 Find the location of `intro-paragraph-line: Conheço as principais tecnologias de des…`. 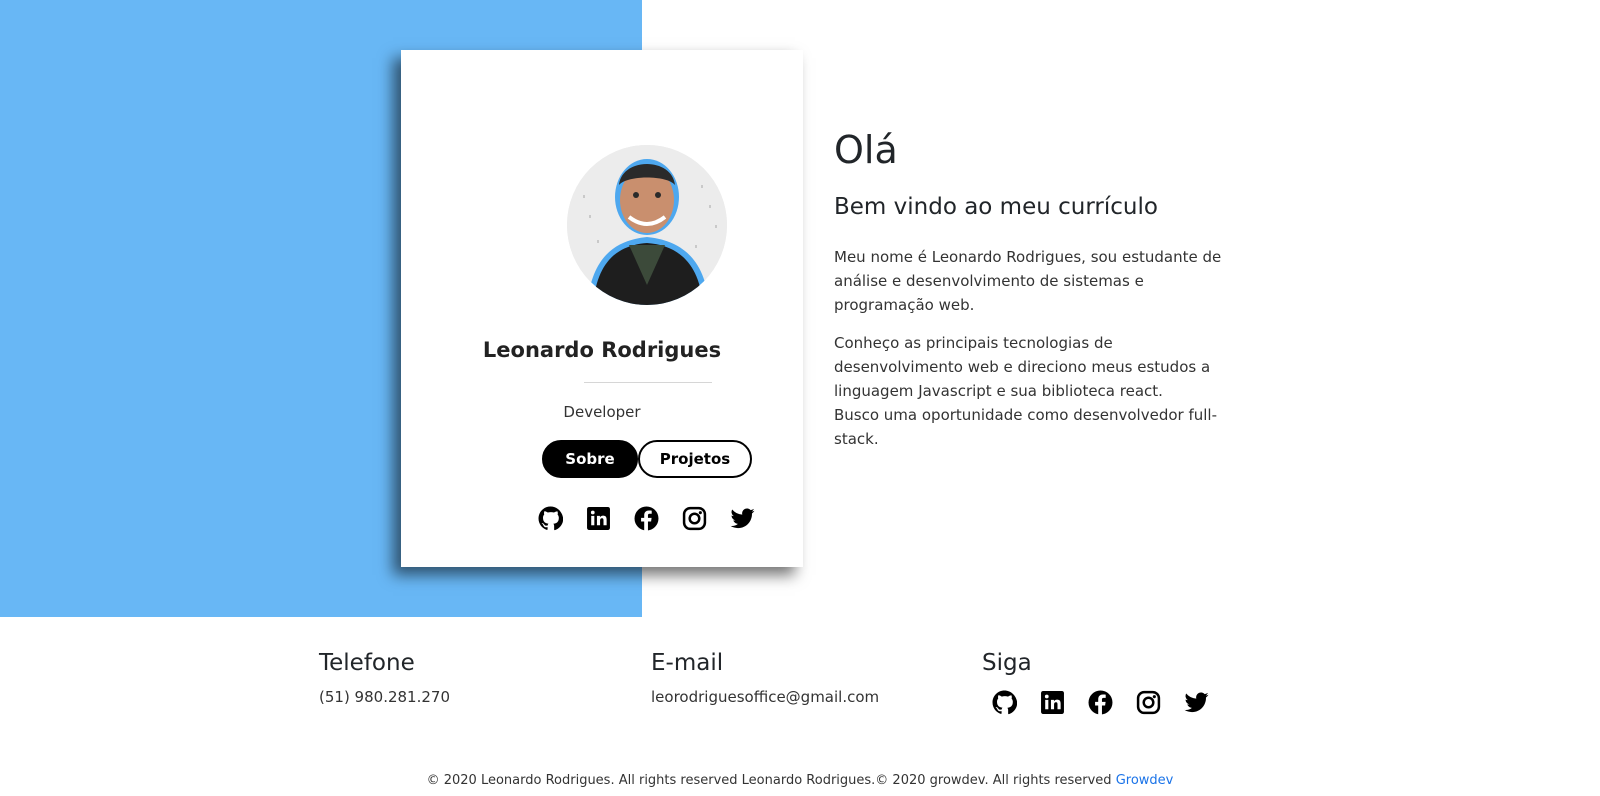

intro-paragraph-line: Conheço as principais tecnologias de des… is located at coordinates (1022, 367).